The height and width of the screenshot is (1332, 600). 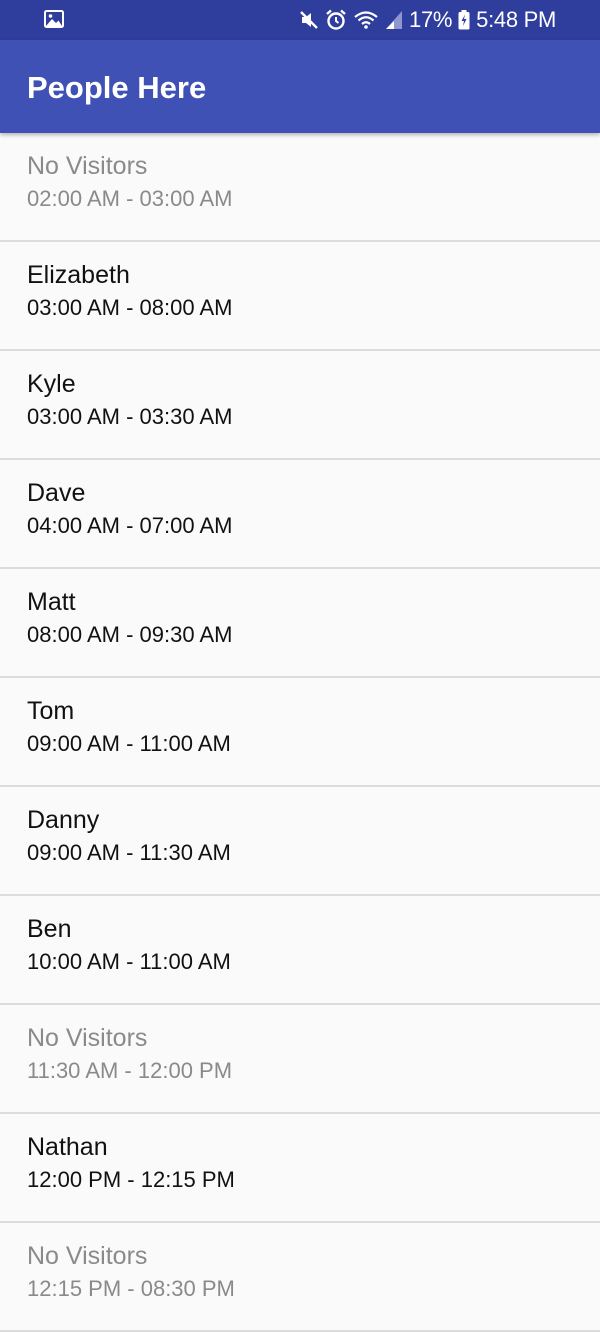 I want to click on image-icon, so click(x=54, y=19).